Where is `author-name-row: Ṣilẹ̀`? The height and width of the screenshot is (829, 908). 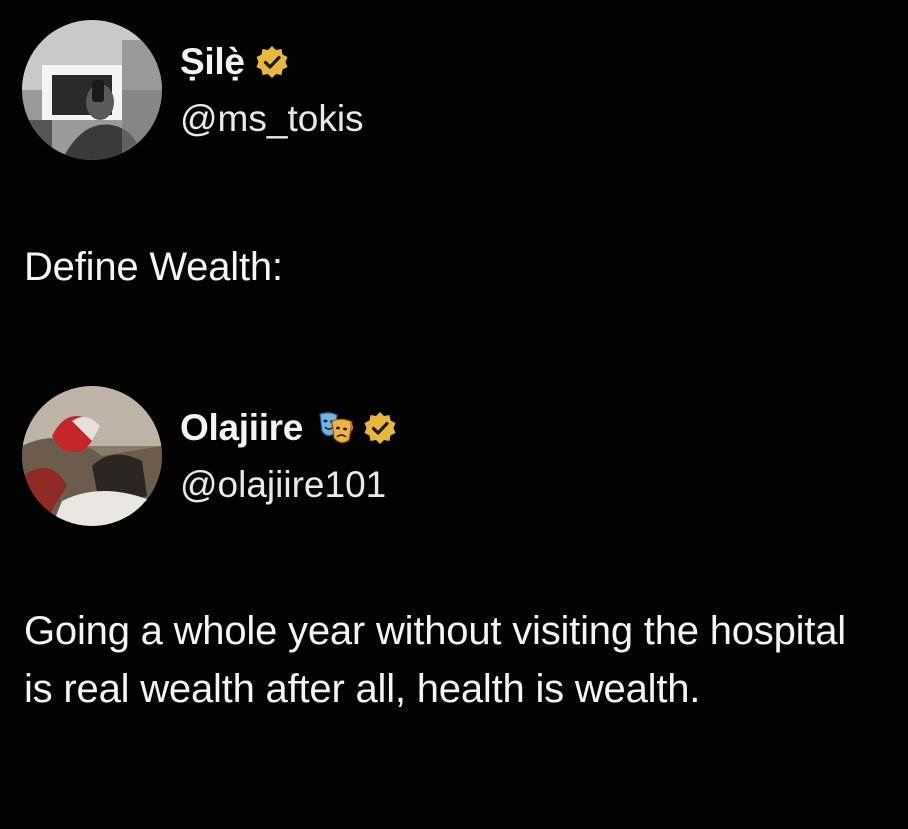
author-name-row: Ṣilẹ̀ is located at coordinates (234, 62).